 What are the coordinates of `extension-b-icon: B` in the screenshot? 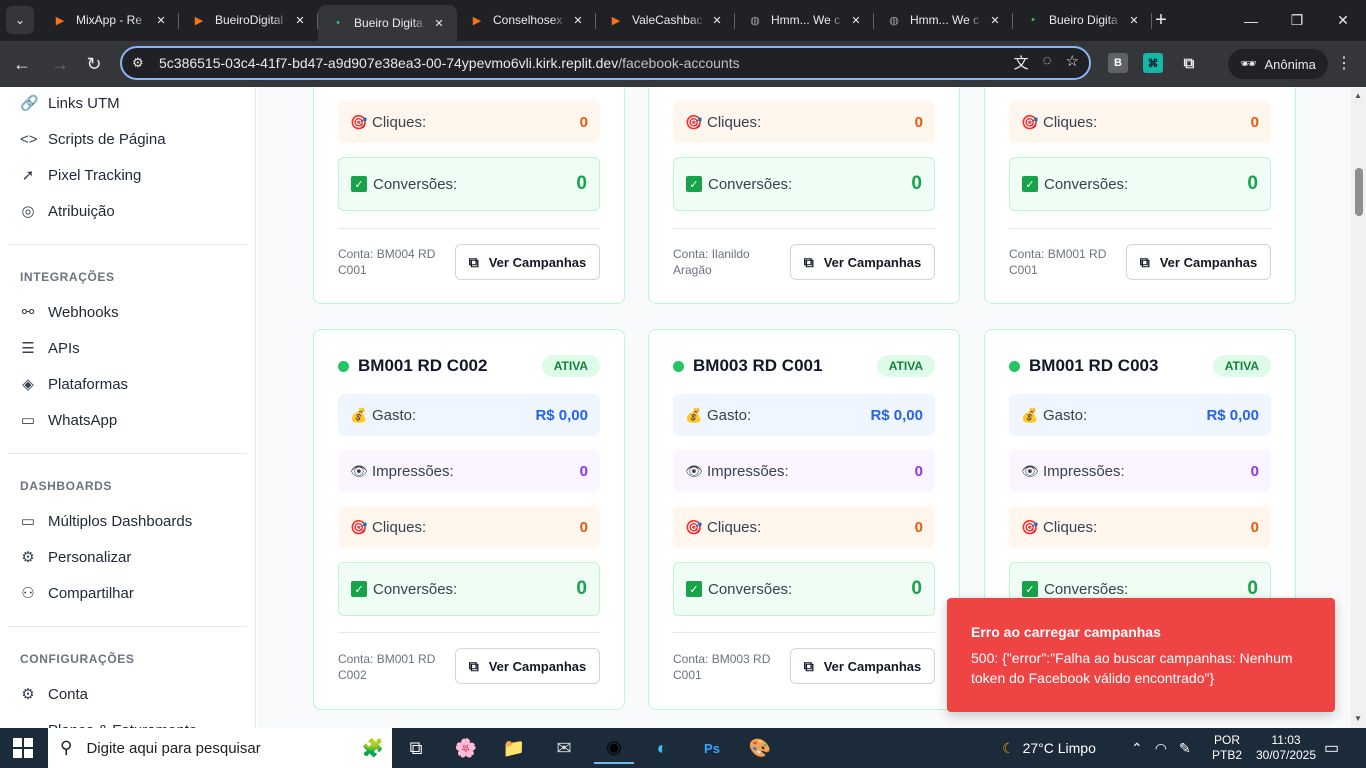 It's located at (1118, 63).